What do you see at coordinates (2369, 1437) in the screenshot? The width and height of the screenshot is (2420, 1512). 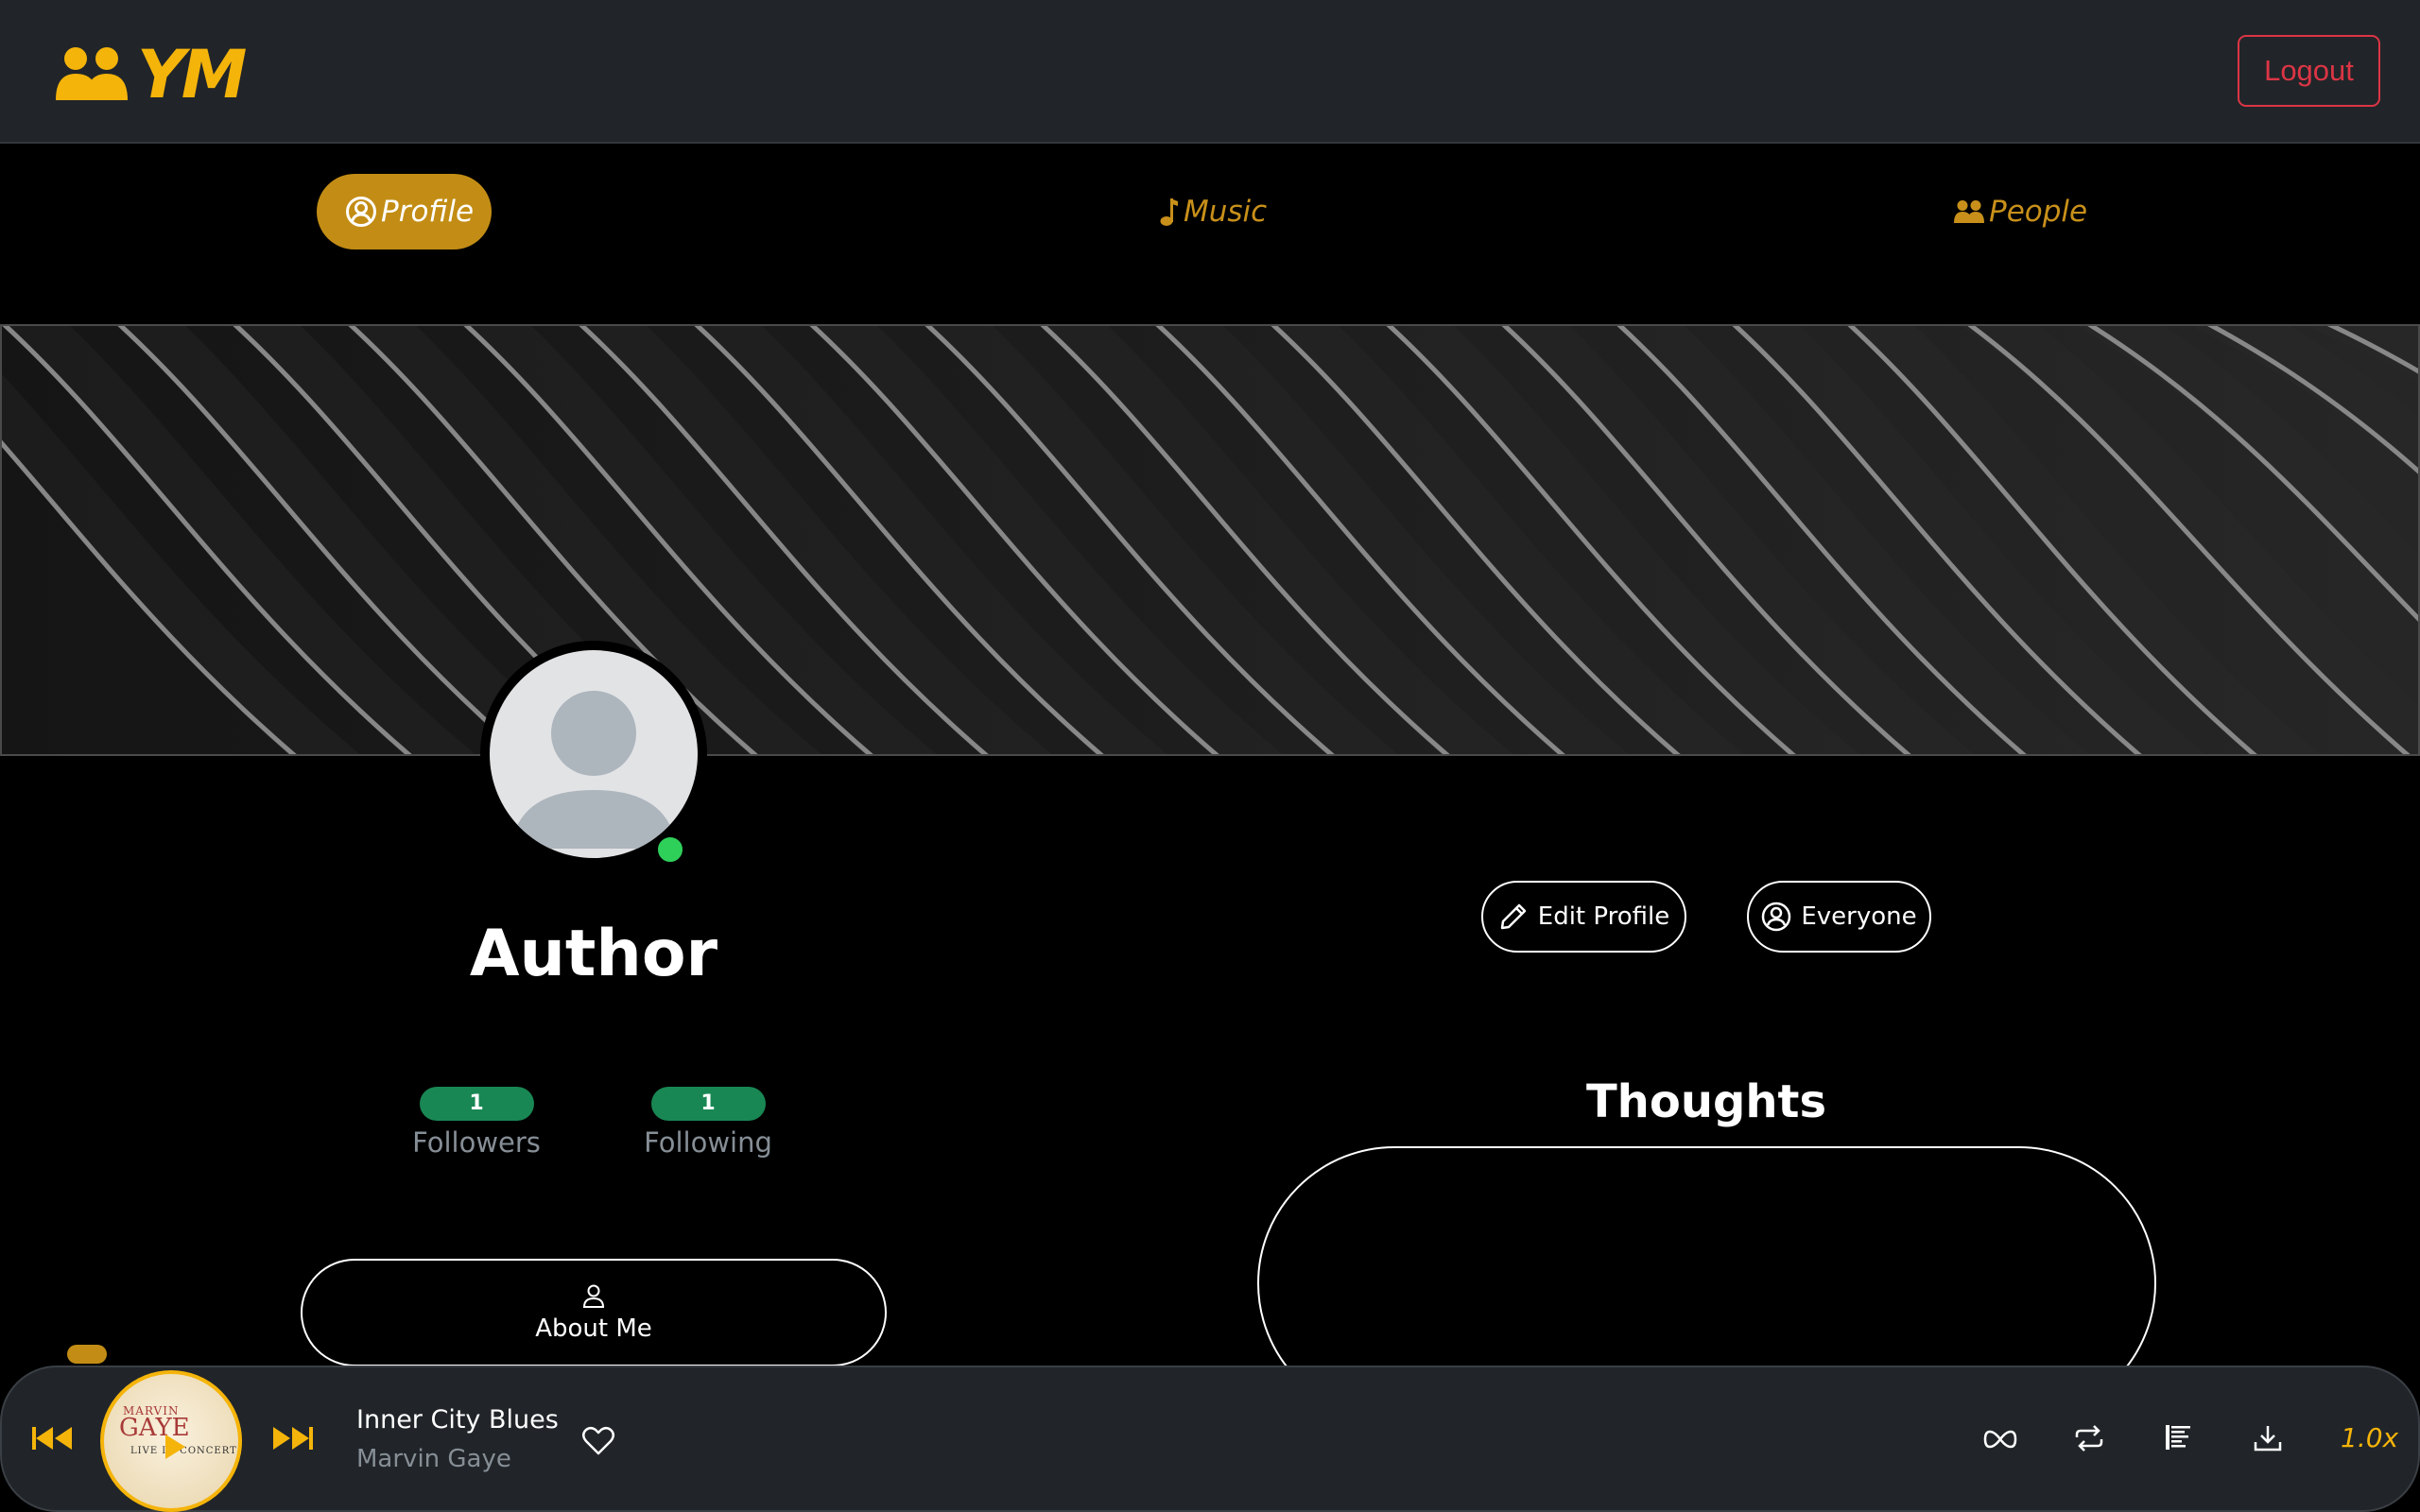 I see `playback-speed: 1.0x` at bounding box center [2369, 1437].